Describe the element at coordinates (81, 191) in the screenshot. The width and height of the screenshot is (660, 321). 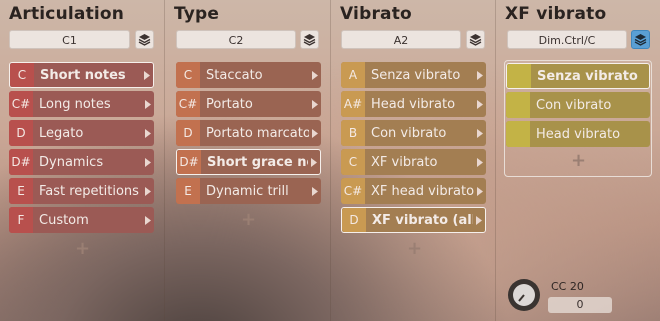
I see `list-item: E Fast repetitions` at that location.